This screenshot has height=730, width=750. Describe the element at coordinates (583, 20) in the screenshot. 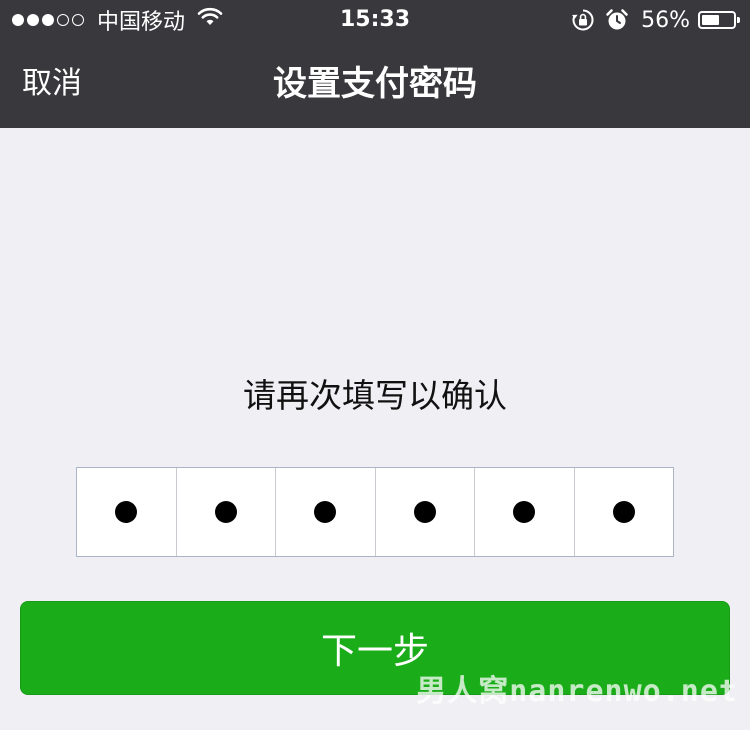

I see `orientation-lock-icon` at that location.